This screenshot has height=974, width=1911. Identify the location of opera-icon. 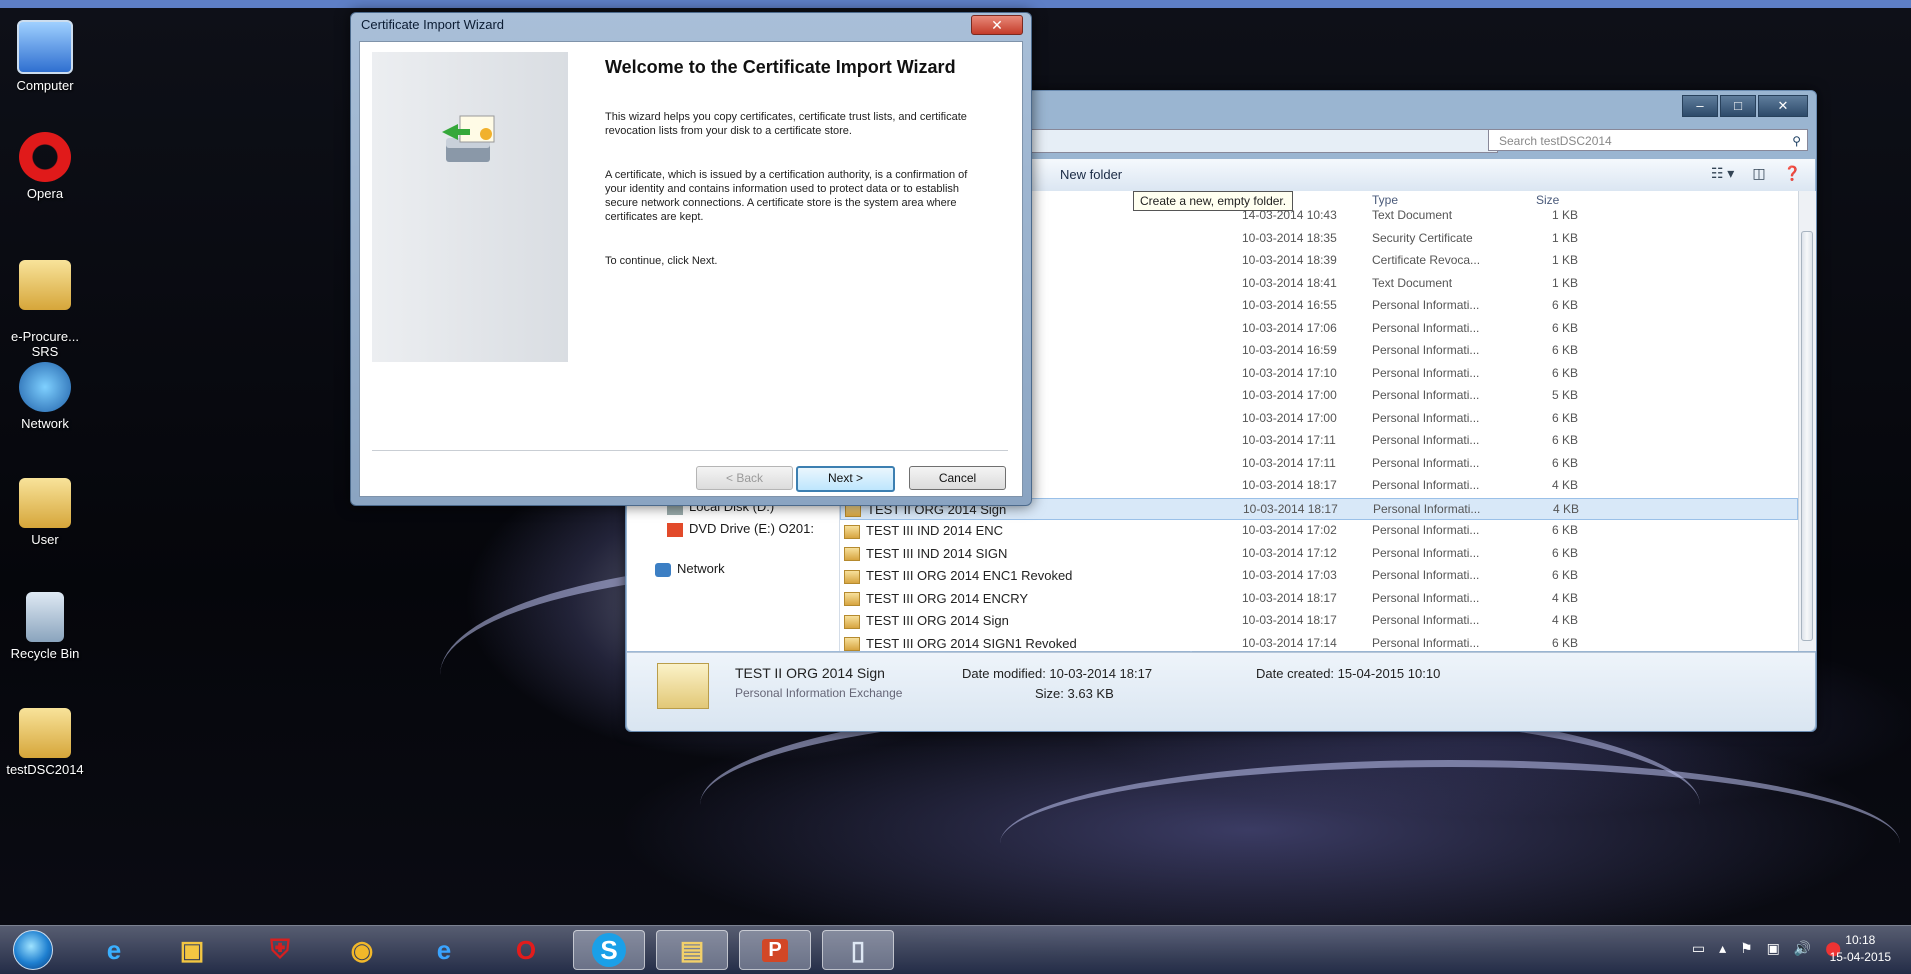
(45, 157).